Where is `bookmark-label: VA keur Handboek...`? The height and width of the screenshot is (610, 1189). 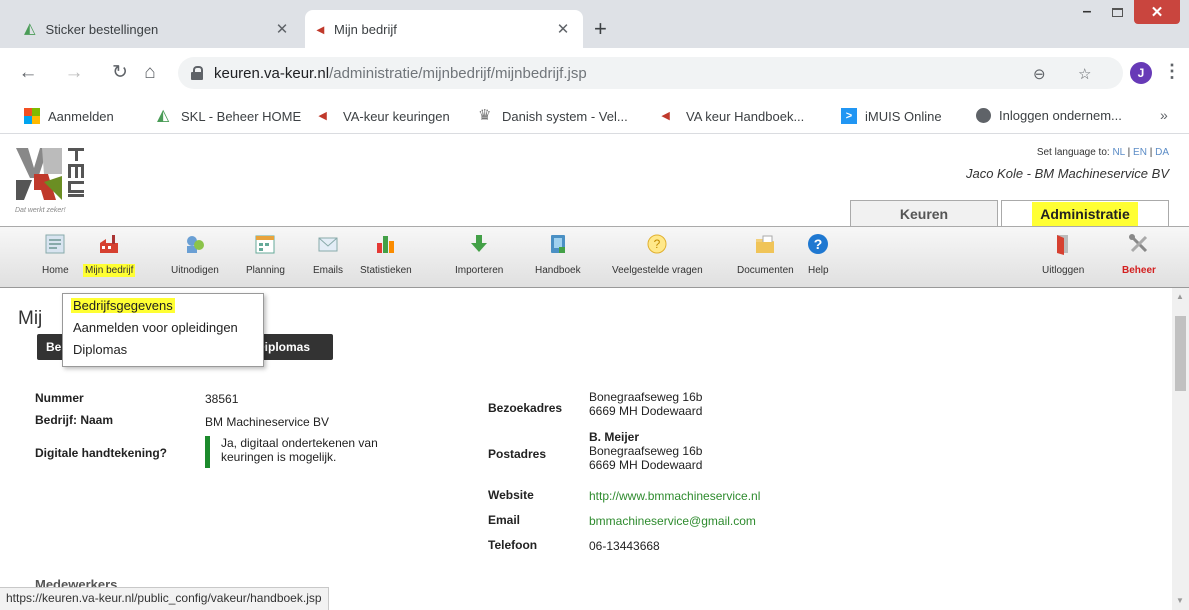 bookmark-label: VA keur Handboek... is located at coordinates (745, 116).